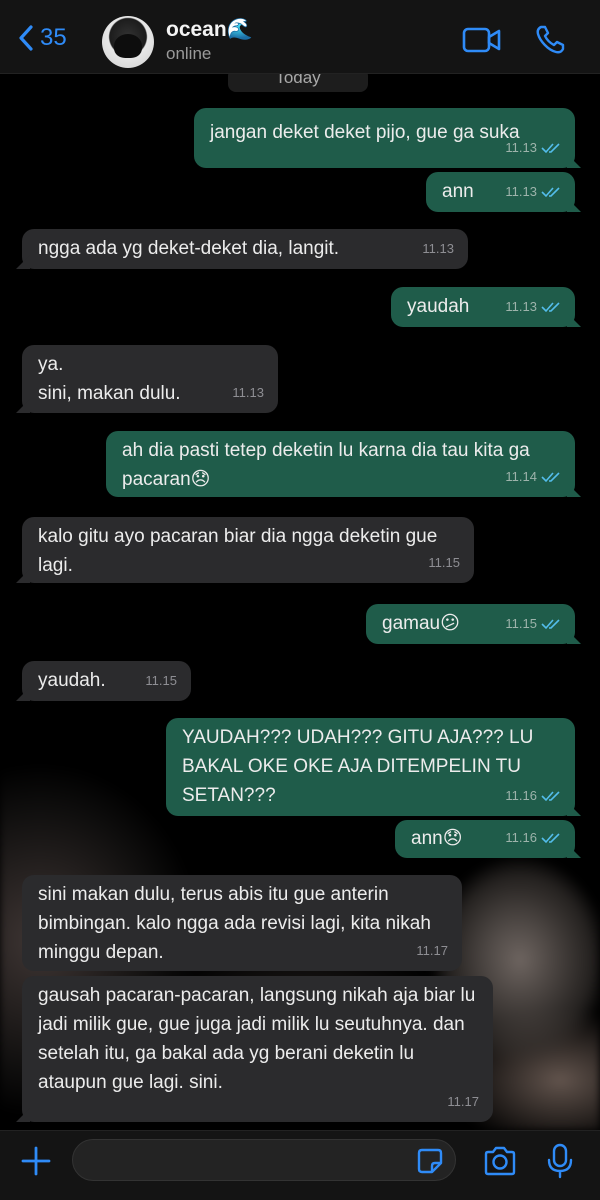 The image size is (600, 1200). What do you see at coordinates (430, 1161) in the screenshot?
I see `sticker-icon` at bounding box center [430, 1161].